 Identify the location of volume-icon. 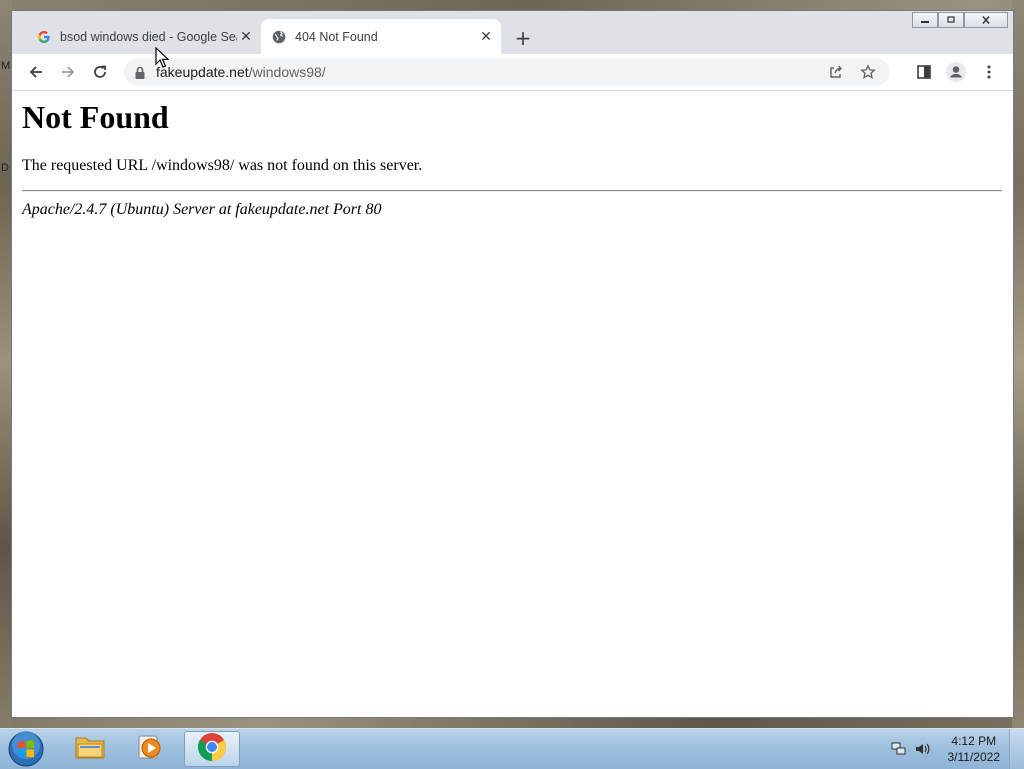
(923, 749).